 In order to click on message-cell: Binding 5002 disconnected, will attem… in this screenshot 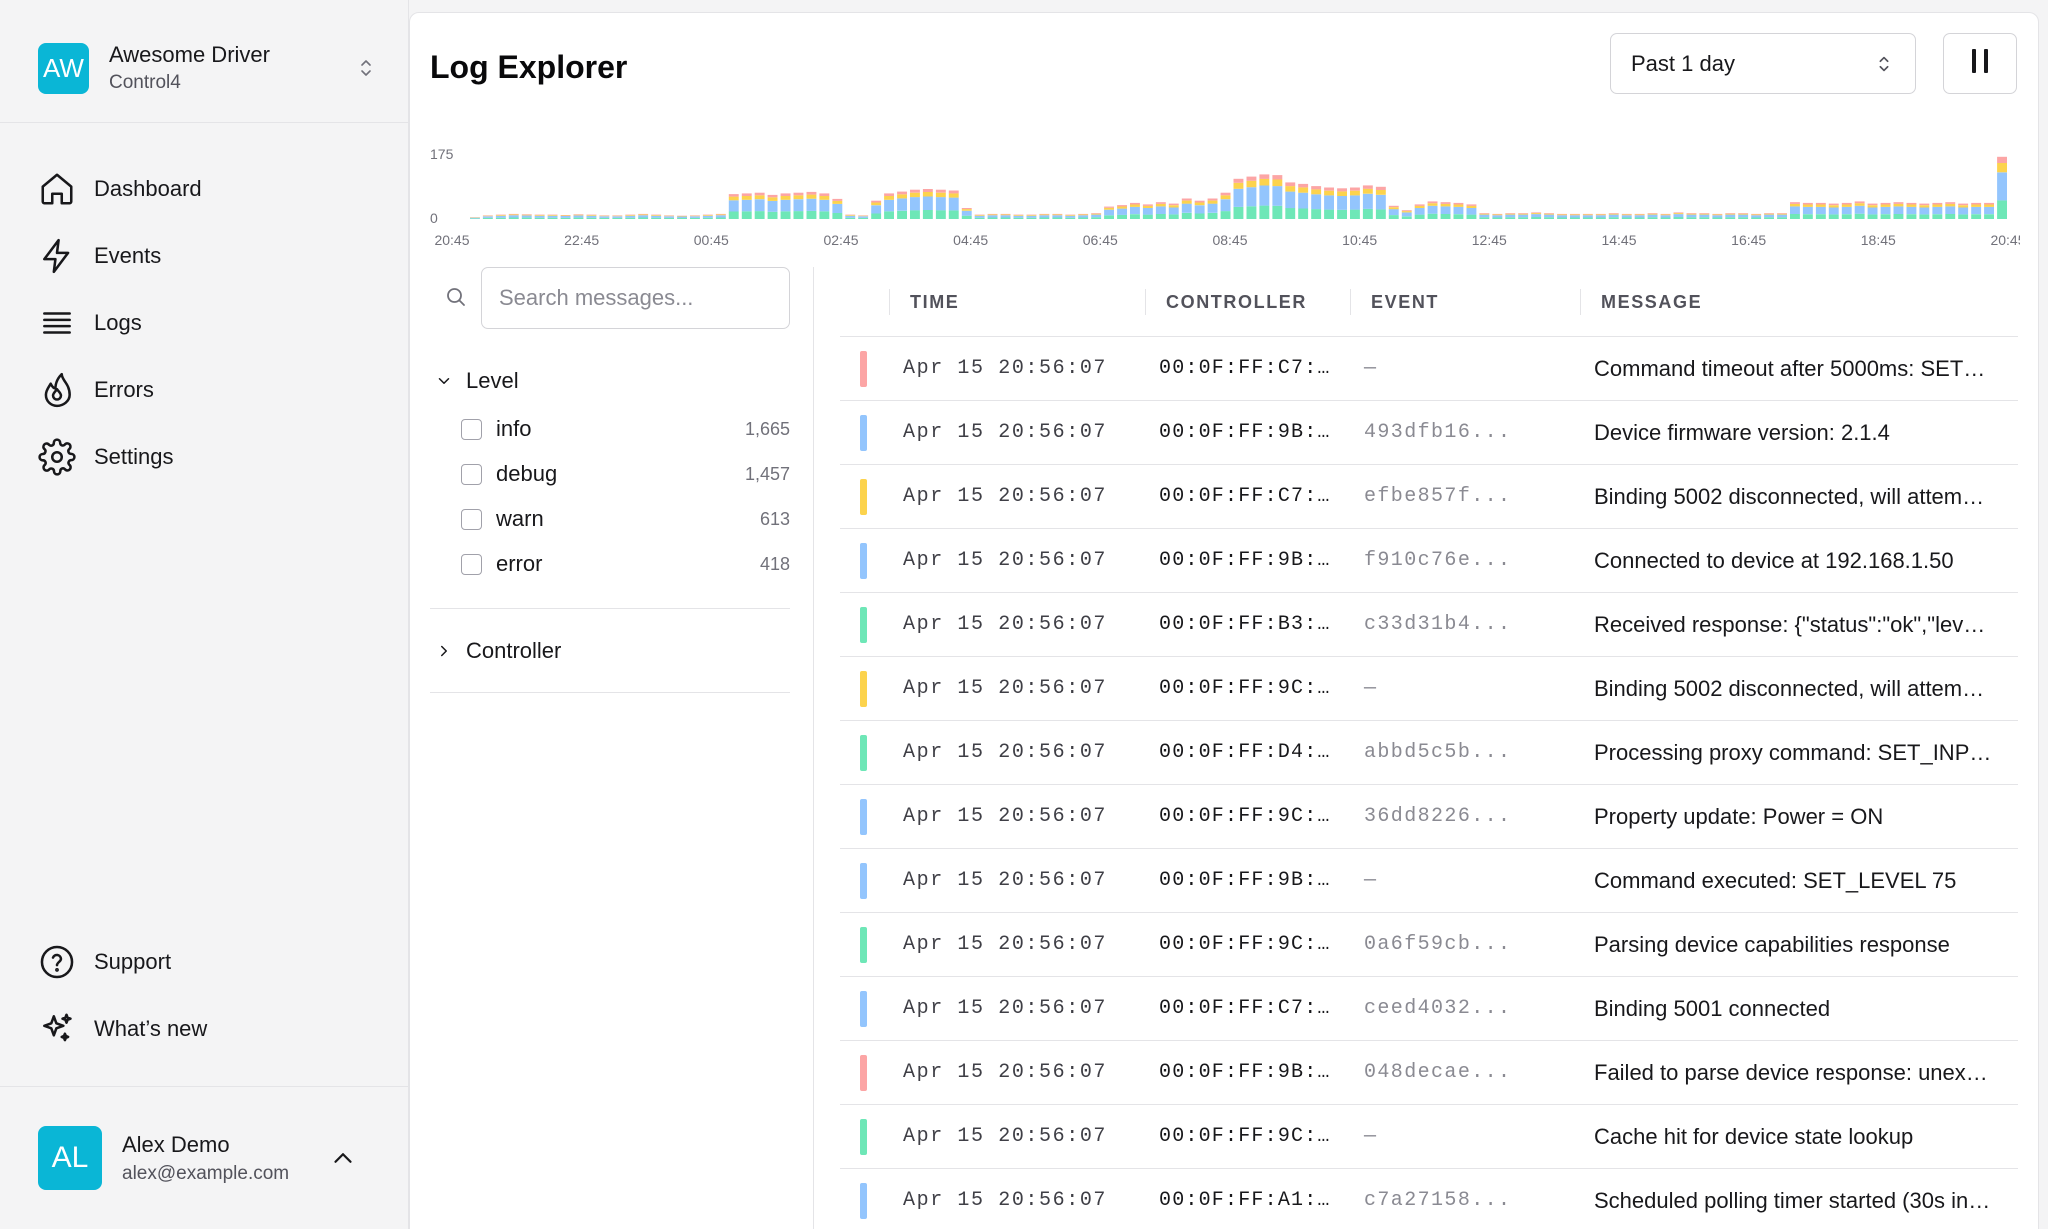, I will do `click(1789, 688)`.